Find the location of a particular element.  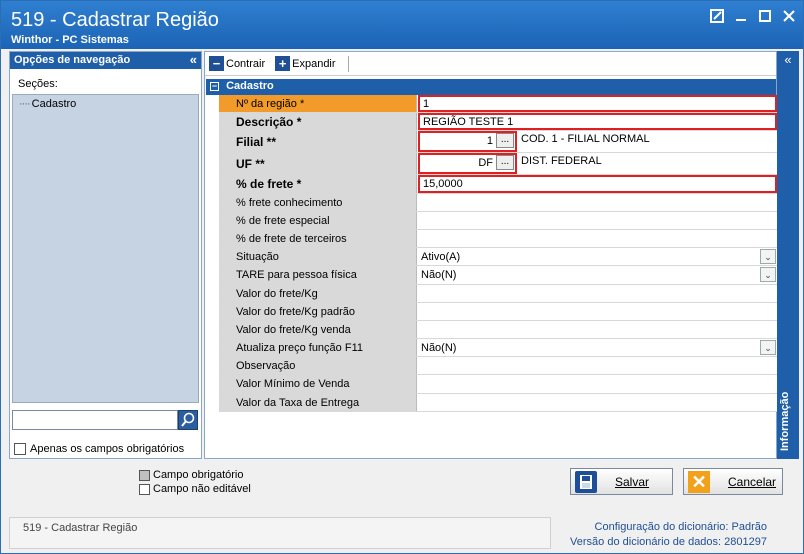

legend-not-editable: Campo não editável is located at coordinates (195, 489).